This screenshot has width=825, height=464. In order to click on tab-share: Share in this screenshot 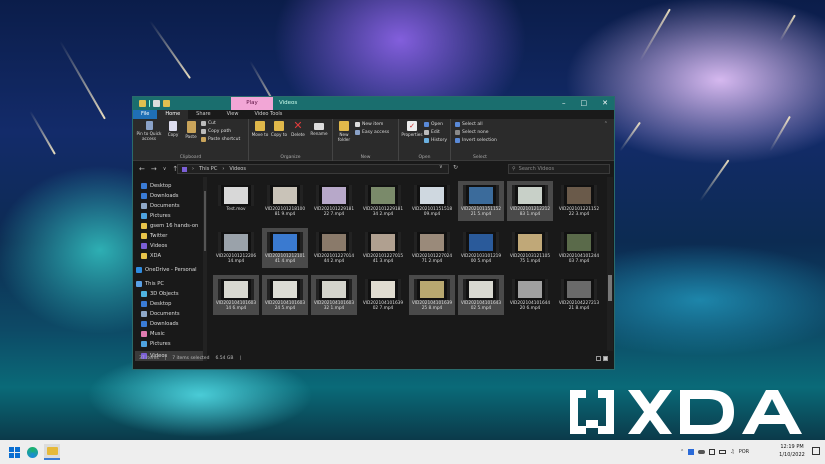, I will do `click(203, 114)`.